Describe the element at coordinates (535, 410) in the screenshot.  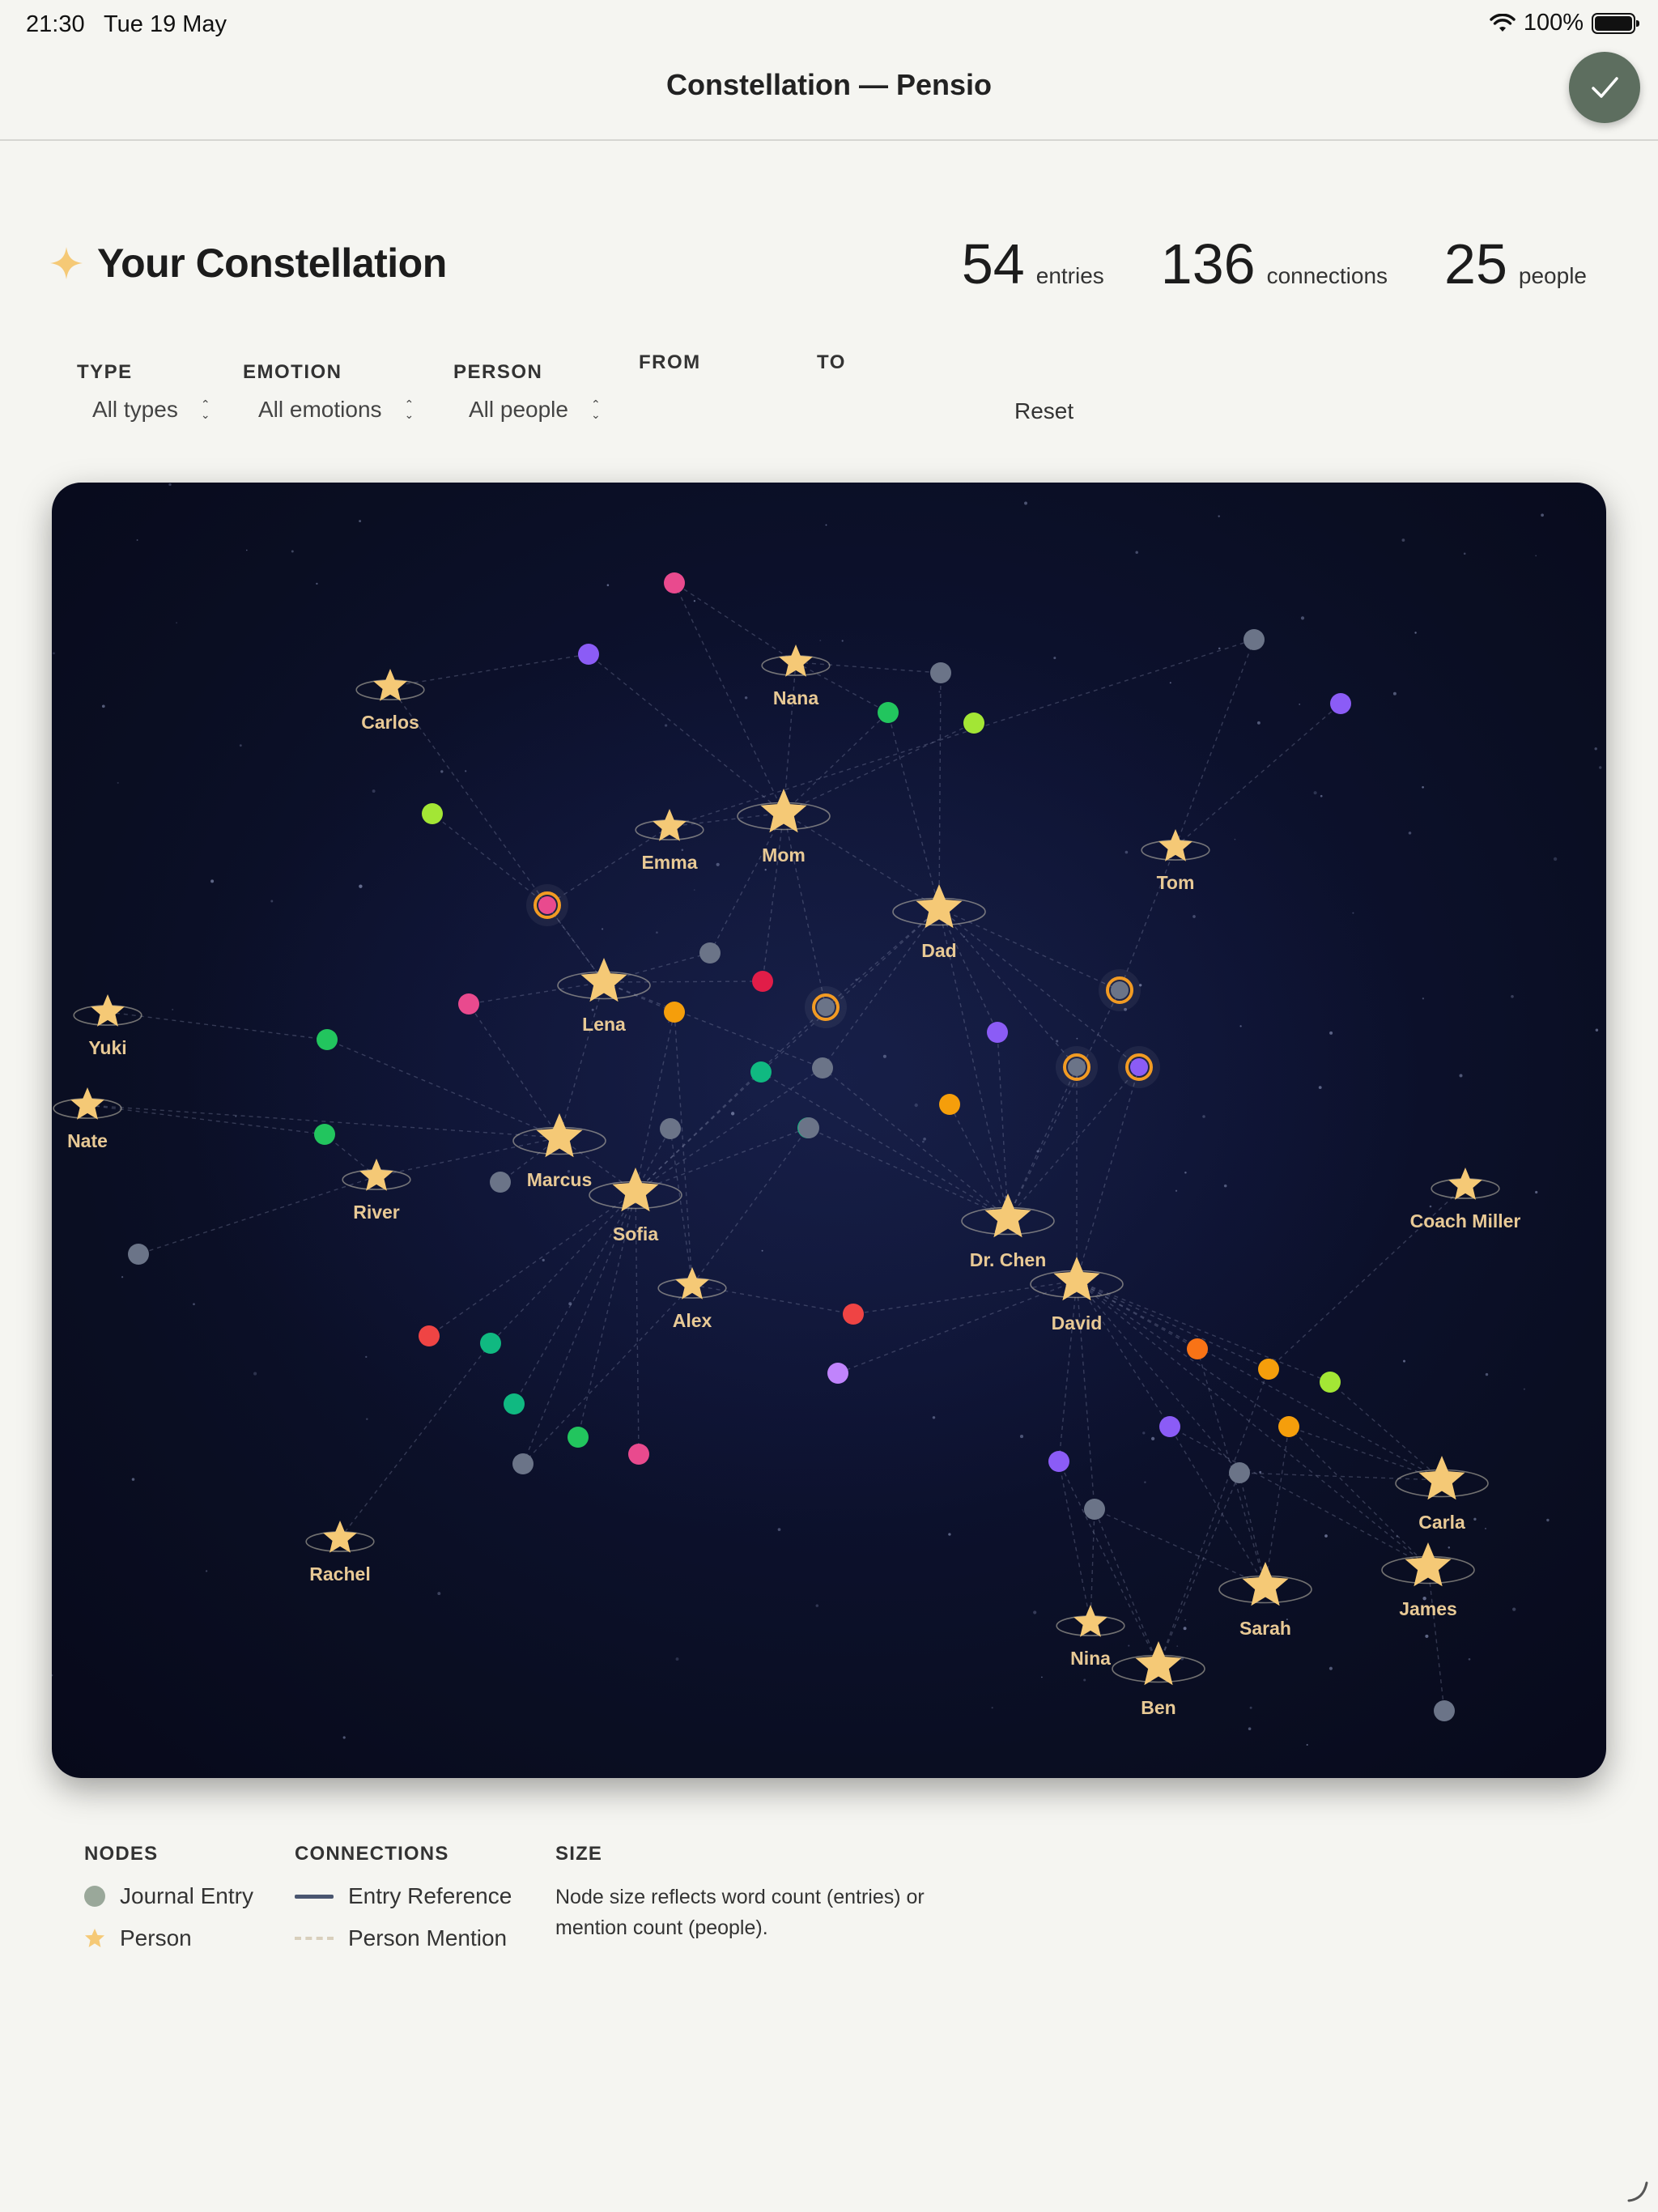
I see `person-filter-select: All people ⌃ ⌄` at that location.